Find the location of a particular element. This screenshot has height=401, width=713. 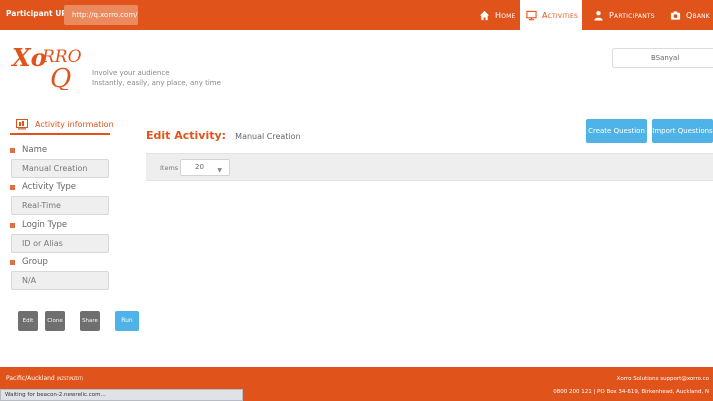

nav-participants: Participants is located at coordinates (626, 15).